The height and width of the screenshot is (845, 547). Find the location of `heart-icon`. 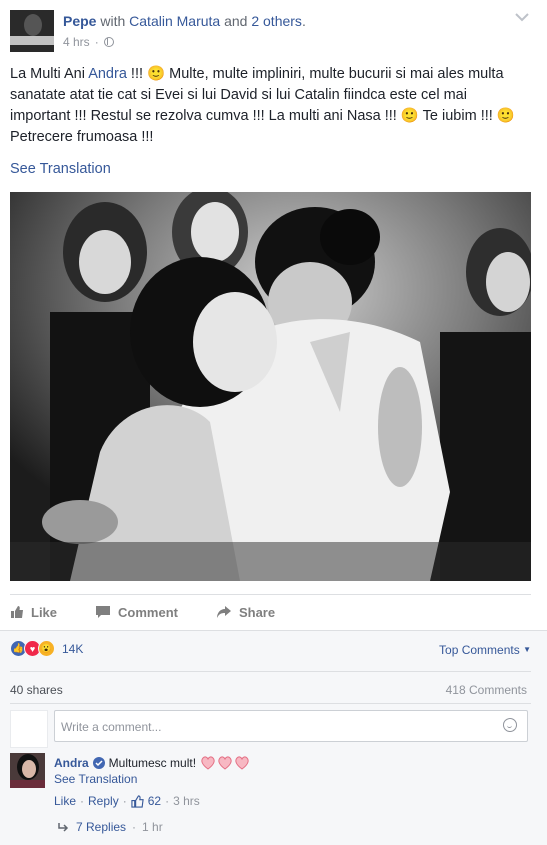

heart-icon is located at coordinates (225, 763).